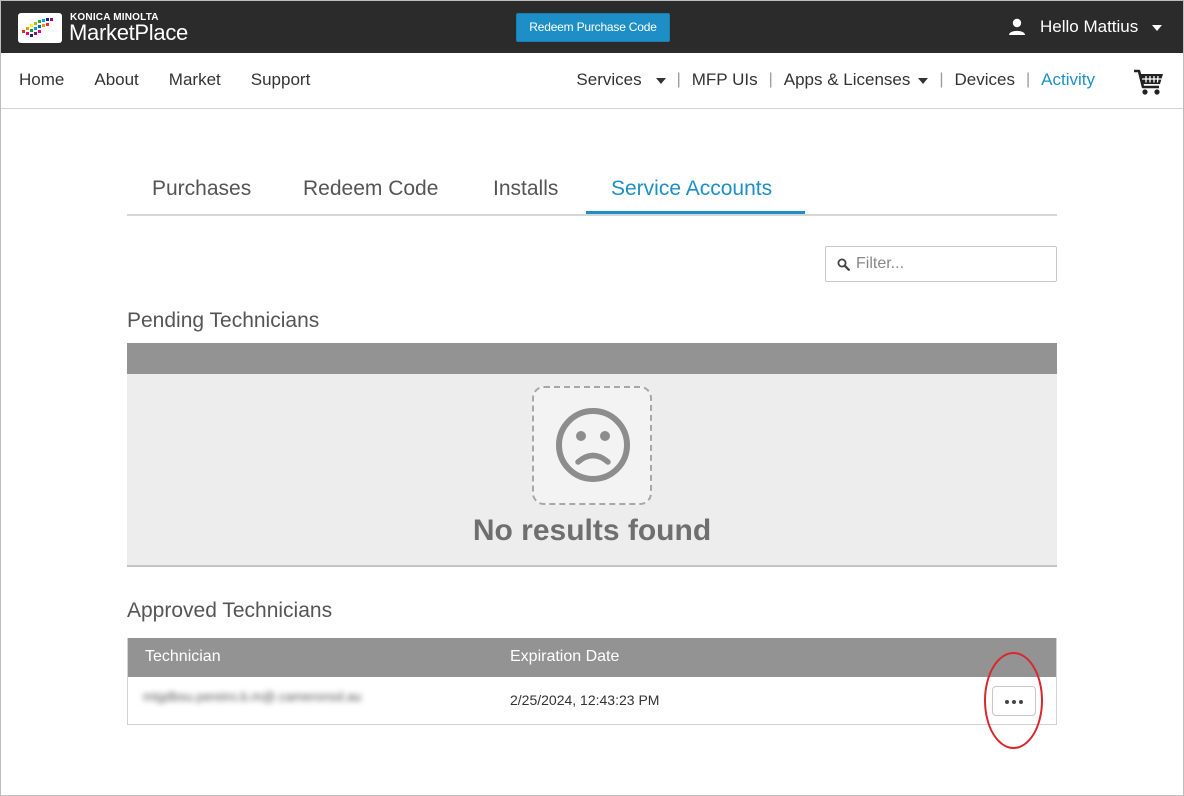 This screenshot has height=796, width=1184. Describe the element at coordinates (1017, 26) in the screenshot. I see `user-icon` at that location.